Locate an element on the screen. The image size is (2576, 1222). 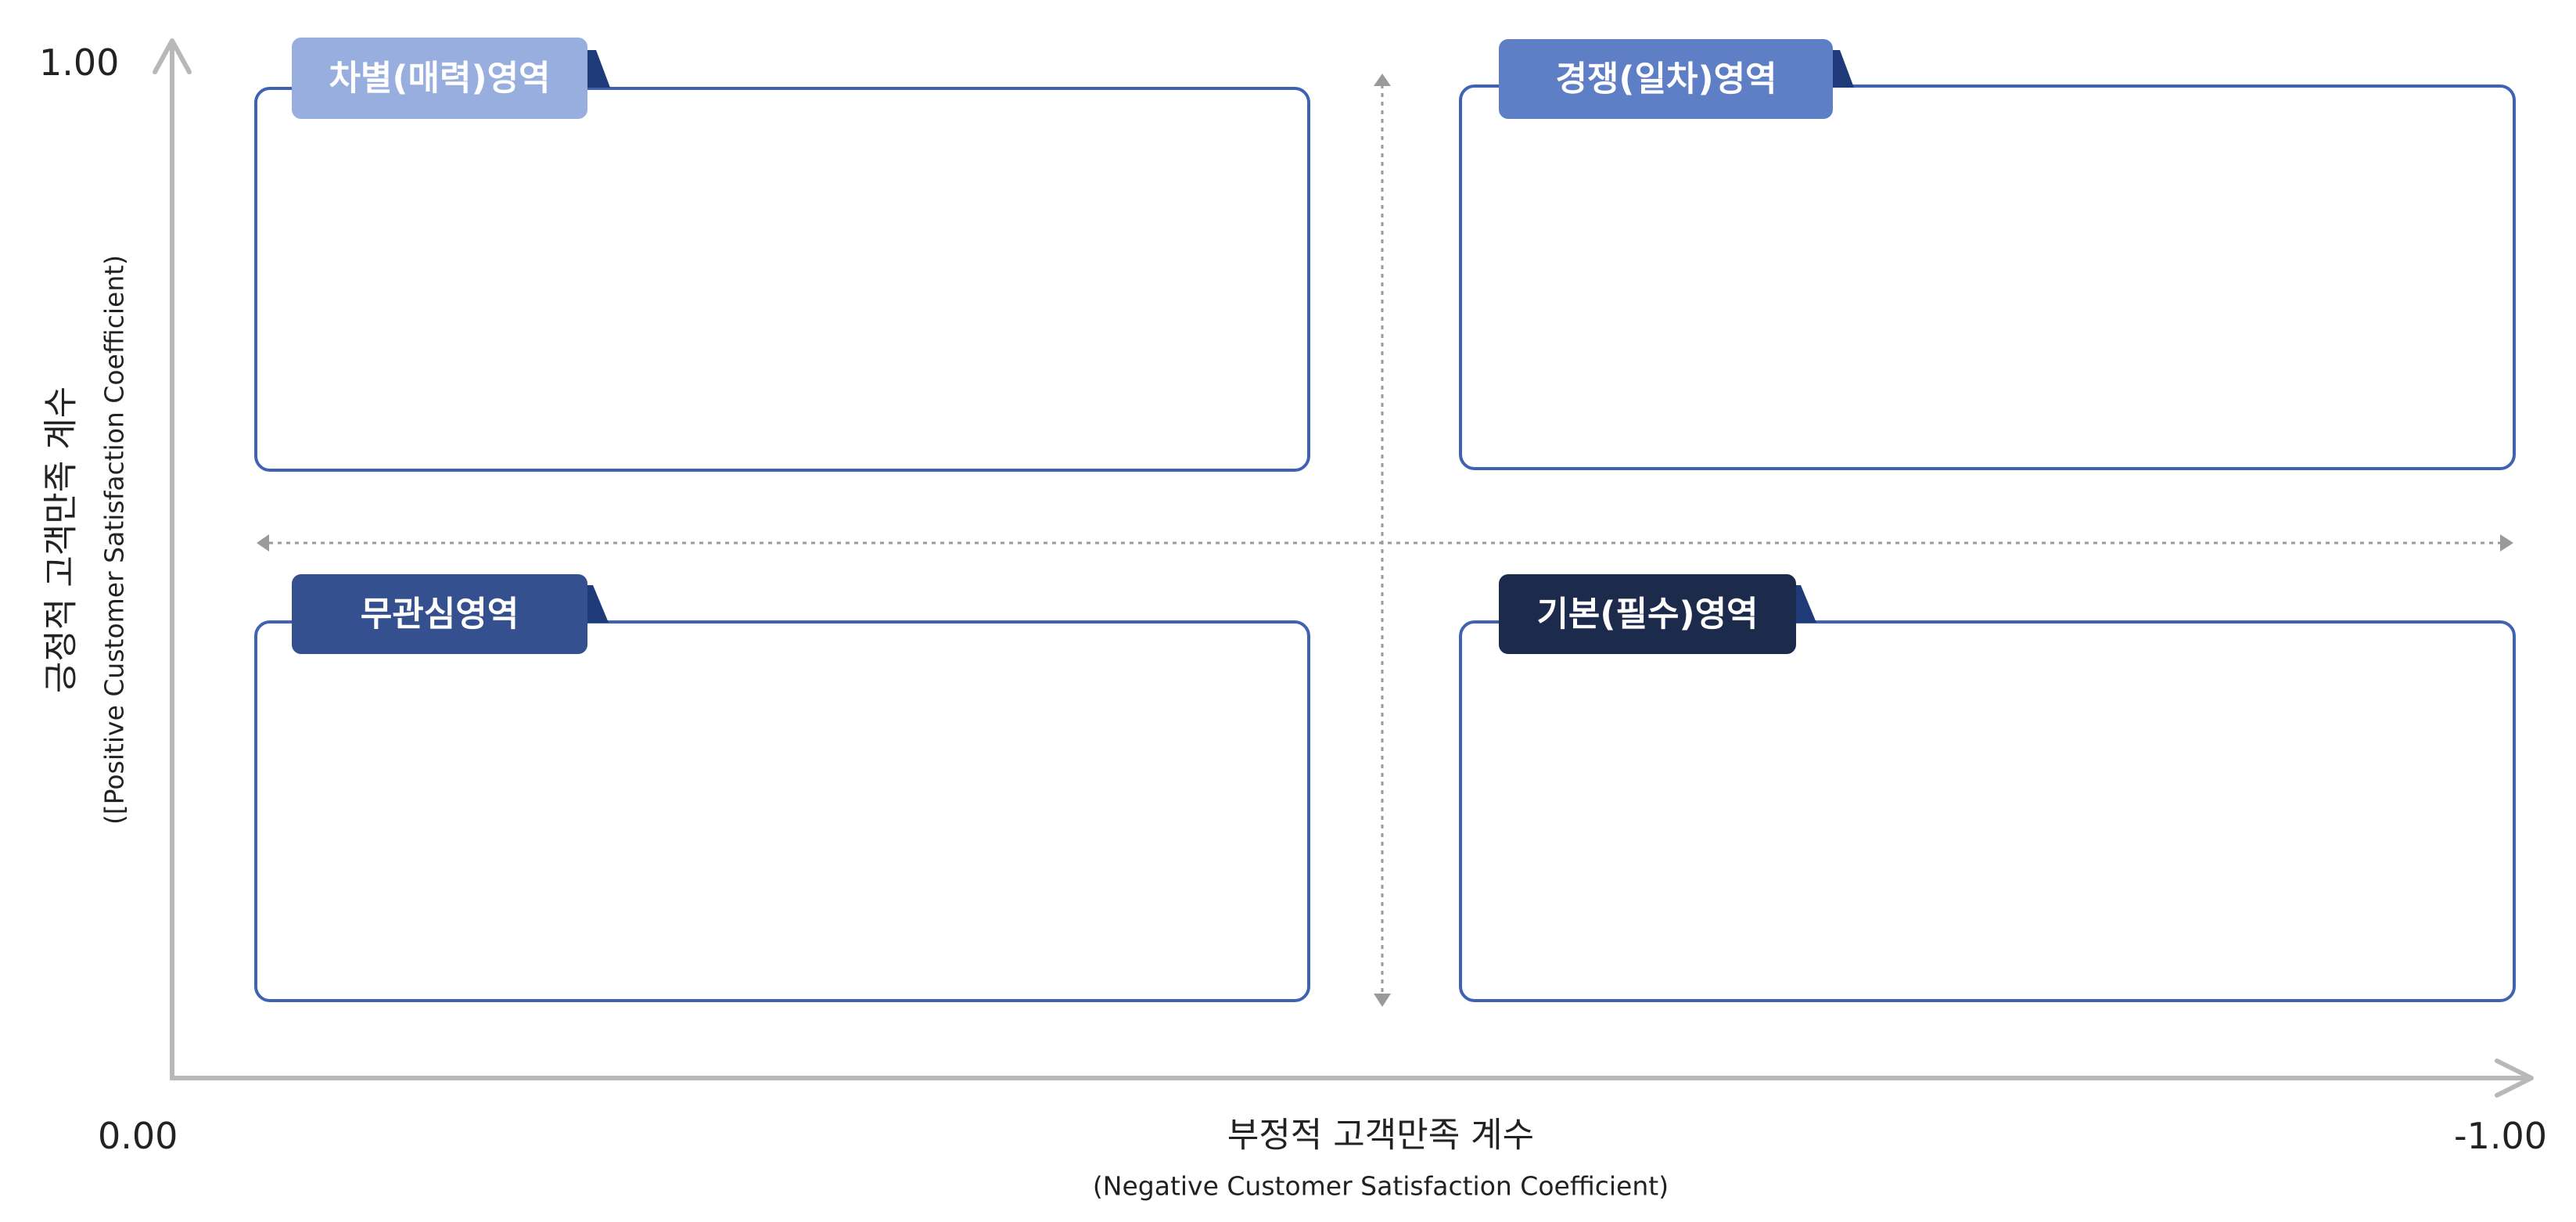
quadrant-label-bottom-right: 기본(필수)영역 is located at coordinates (1647, 614).